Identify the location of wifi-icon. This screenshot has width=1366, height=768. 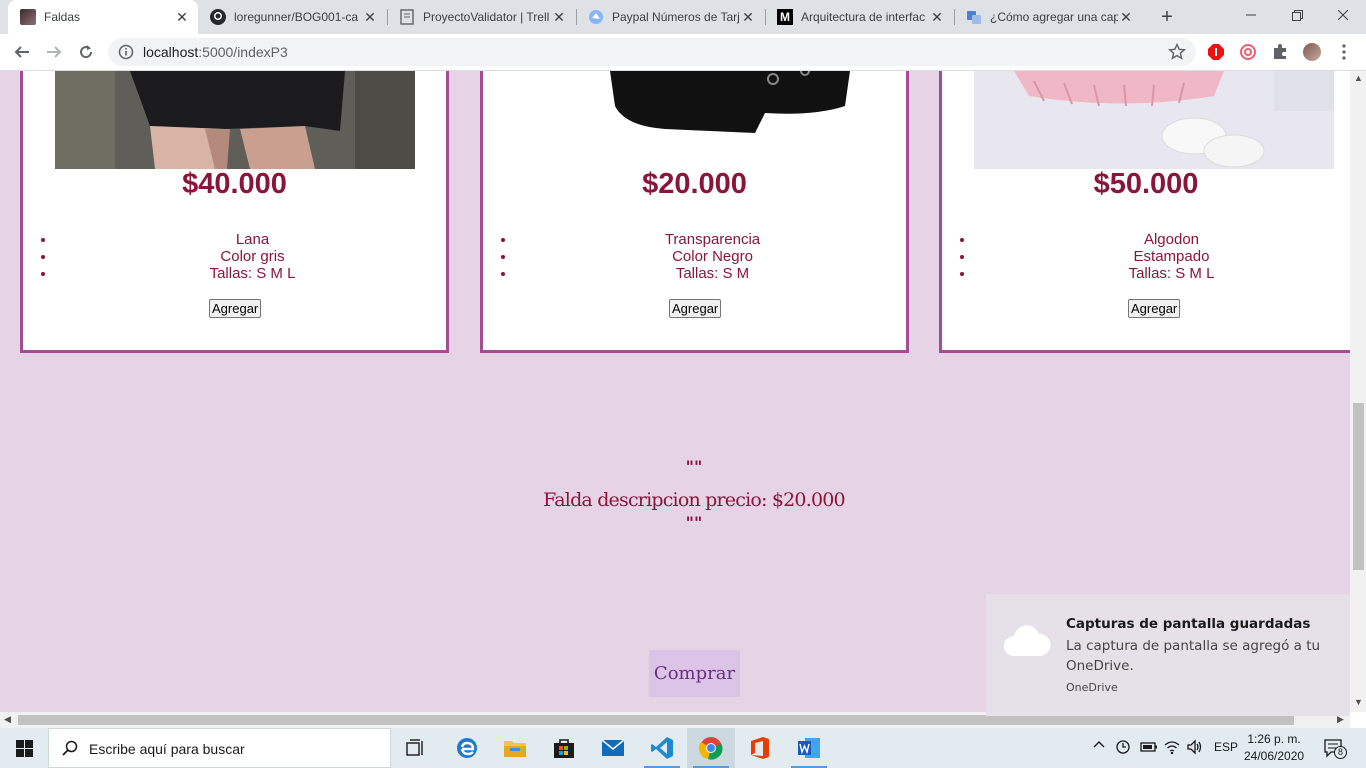
(1172, 748).